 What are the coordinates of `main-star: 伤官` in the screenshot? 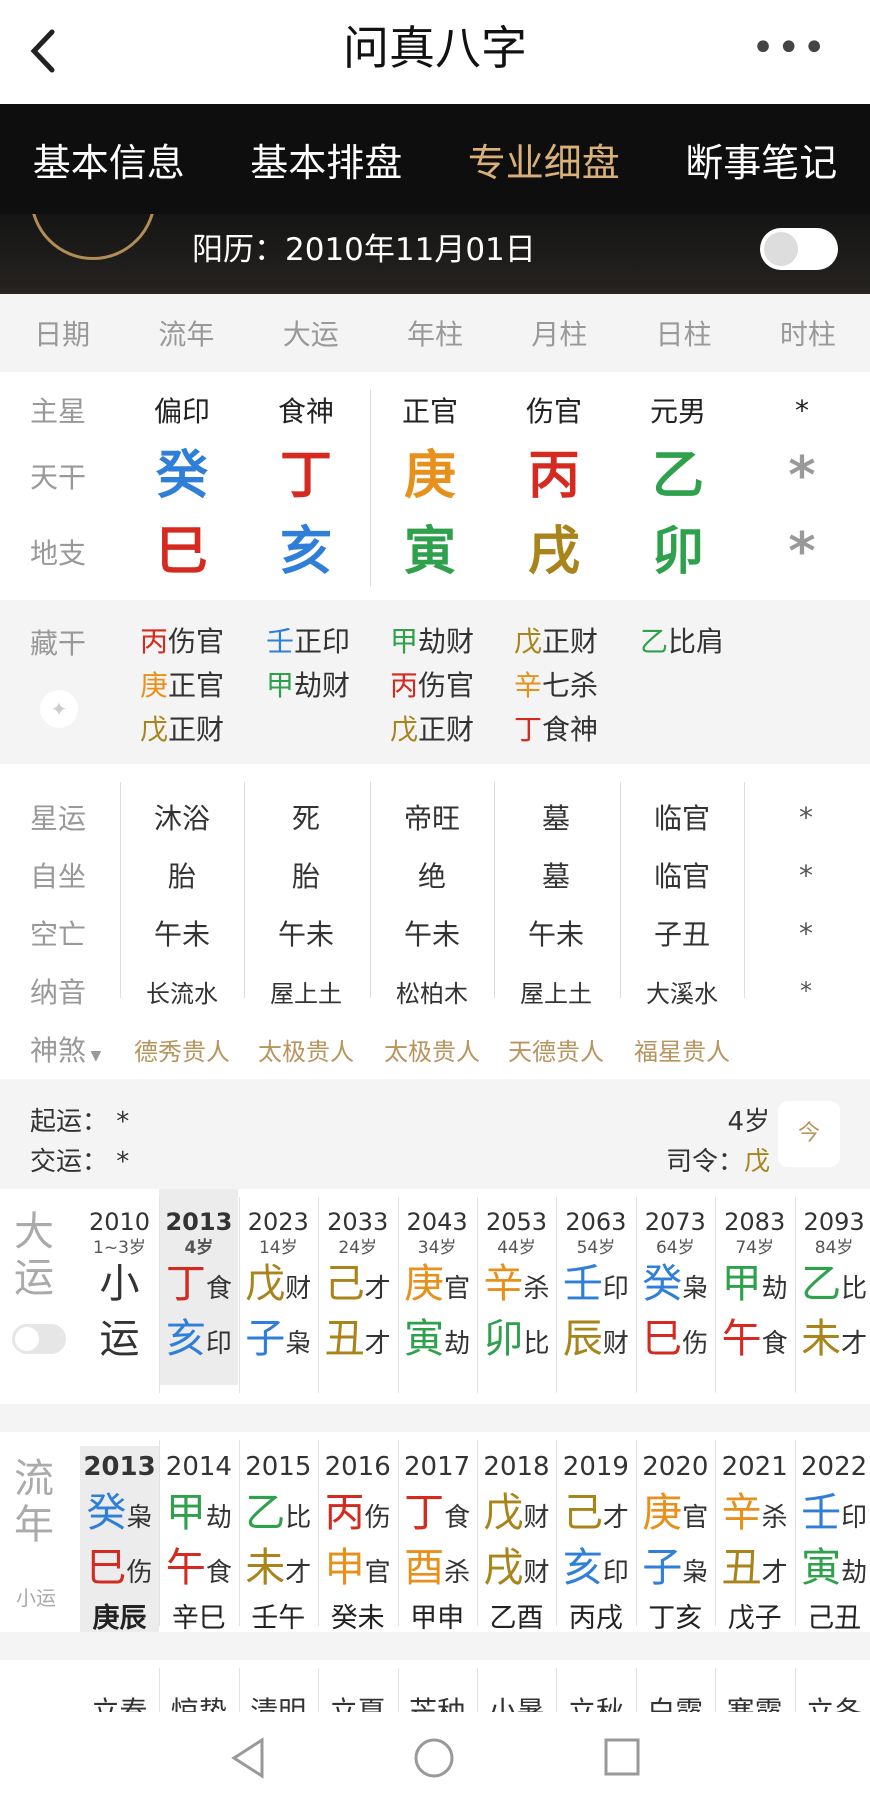 It's located at (553, 411).